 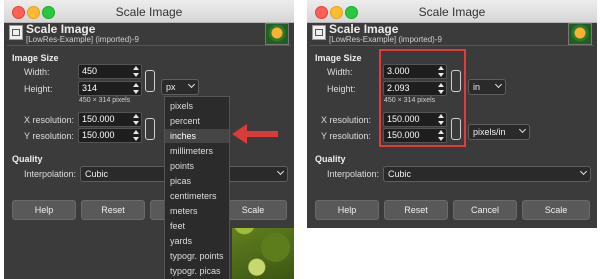 What do you see at coordinates (171, 87) in the screenshot?
I see `size-unit-value: px` at bounding box center [171, 87].